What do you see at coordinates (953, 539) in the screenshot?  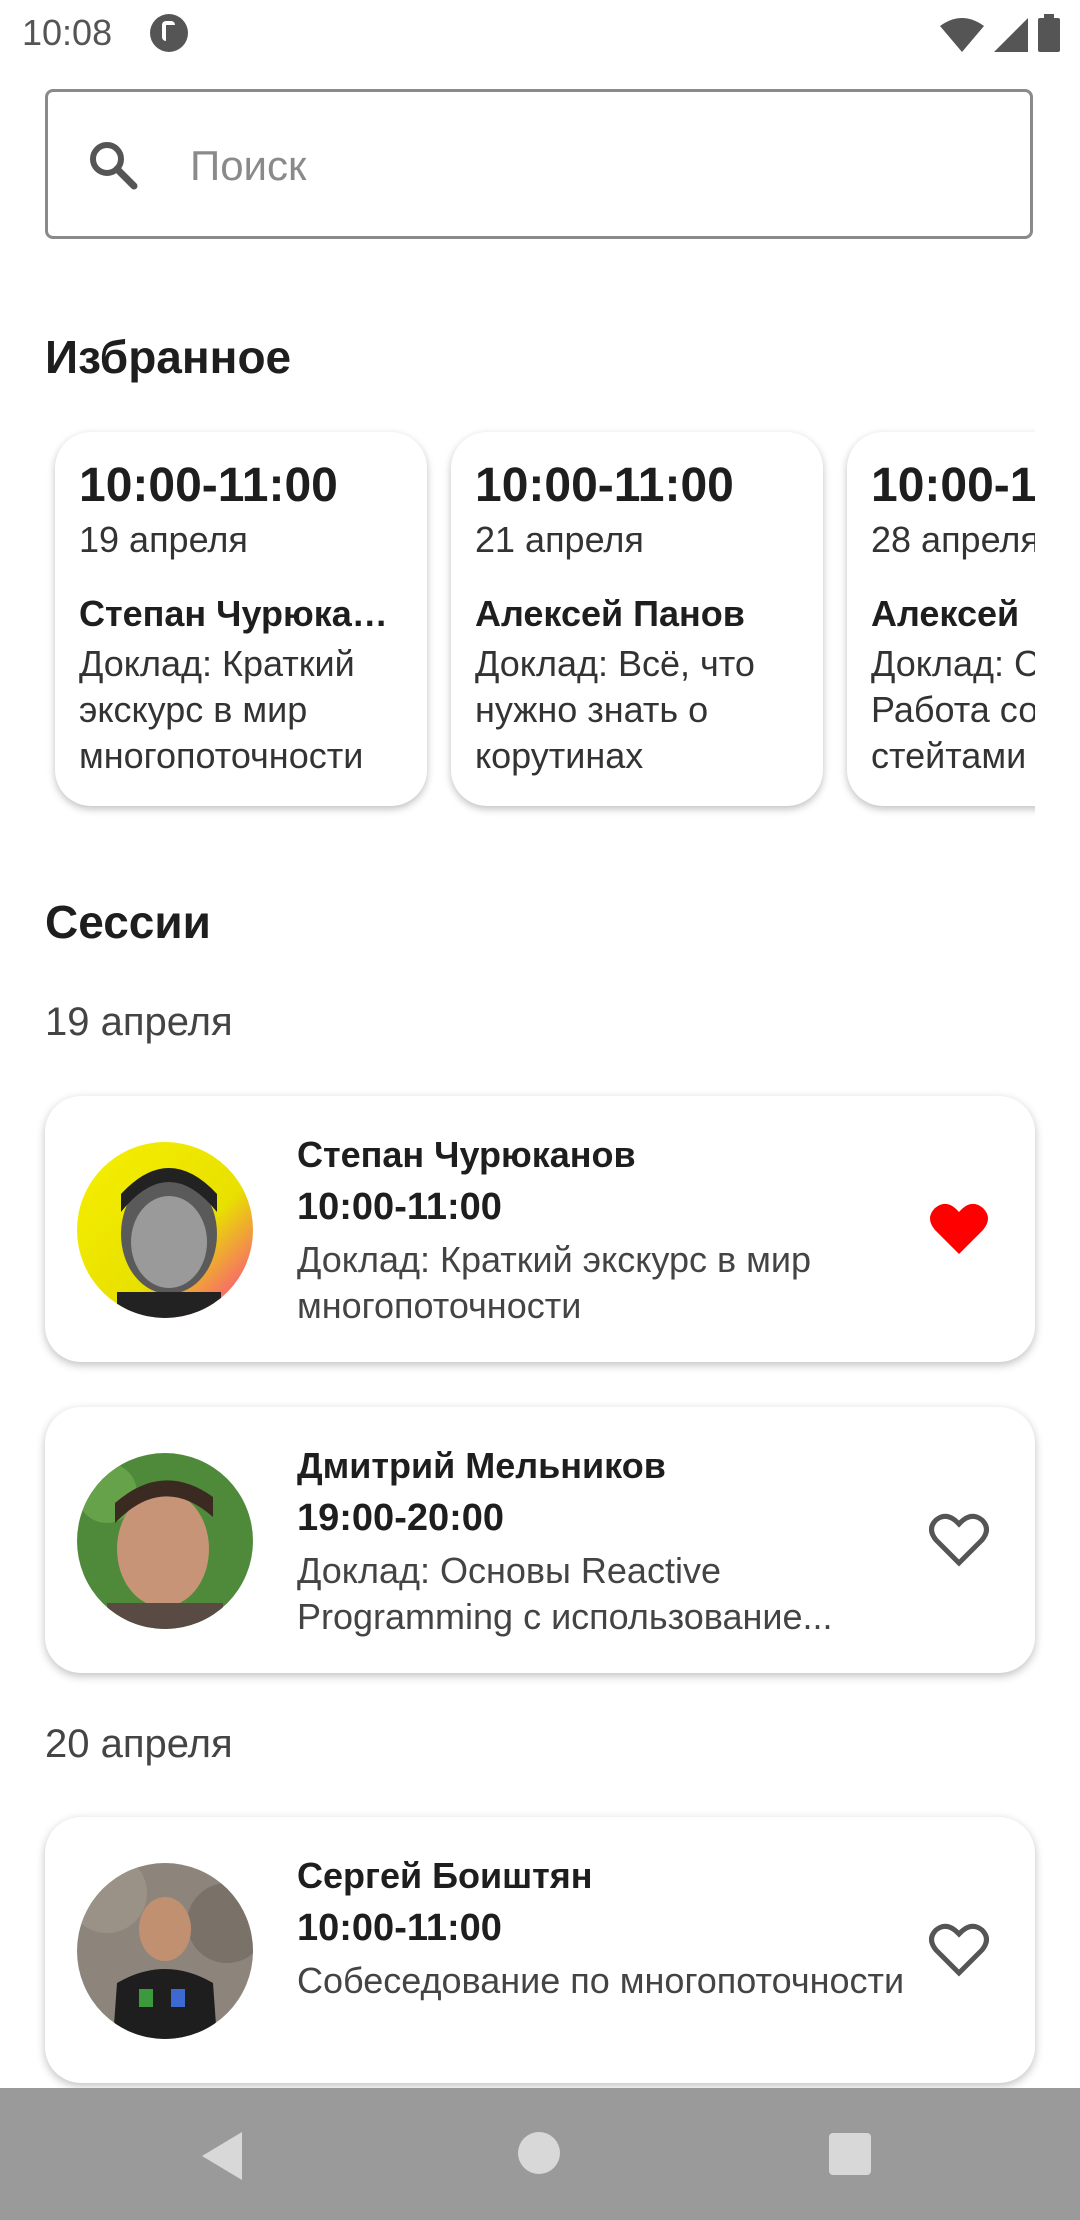 I see `favorite-date: 28 апреля` at bounding box center [953, 539].